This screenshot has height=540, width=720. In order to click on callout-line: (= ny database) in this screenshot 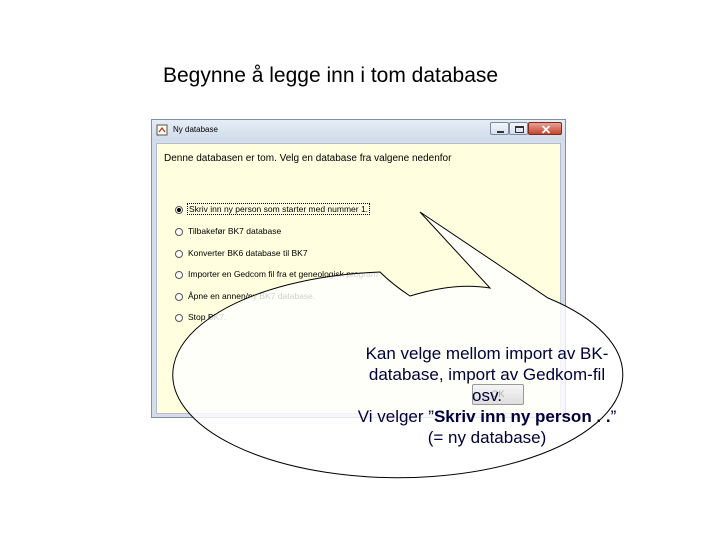, I will do `click(487, 437)`.